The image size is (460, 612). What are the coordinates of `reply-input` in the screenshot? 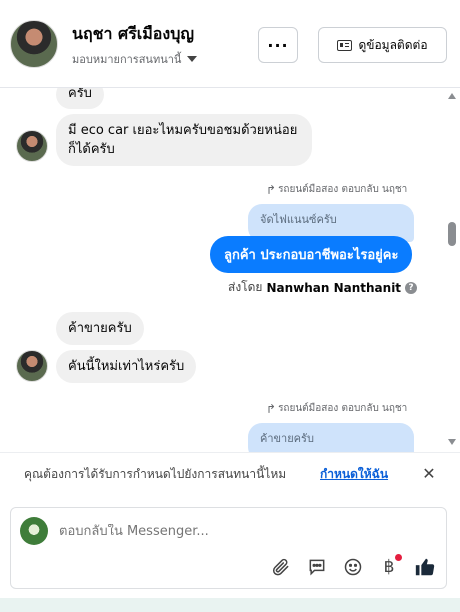 It's located at (239, 531).